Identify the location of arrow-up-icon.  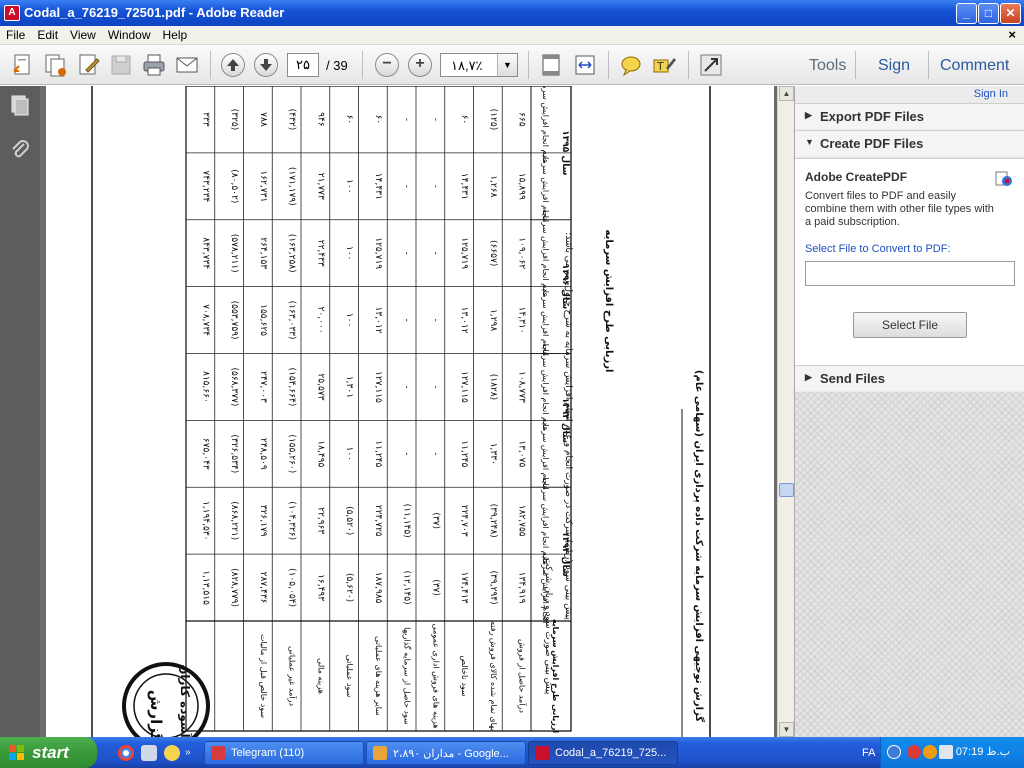
(233, 65).